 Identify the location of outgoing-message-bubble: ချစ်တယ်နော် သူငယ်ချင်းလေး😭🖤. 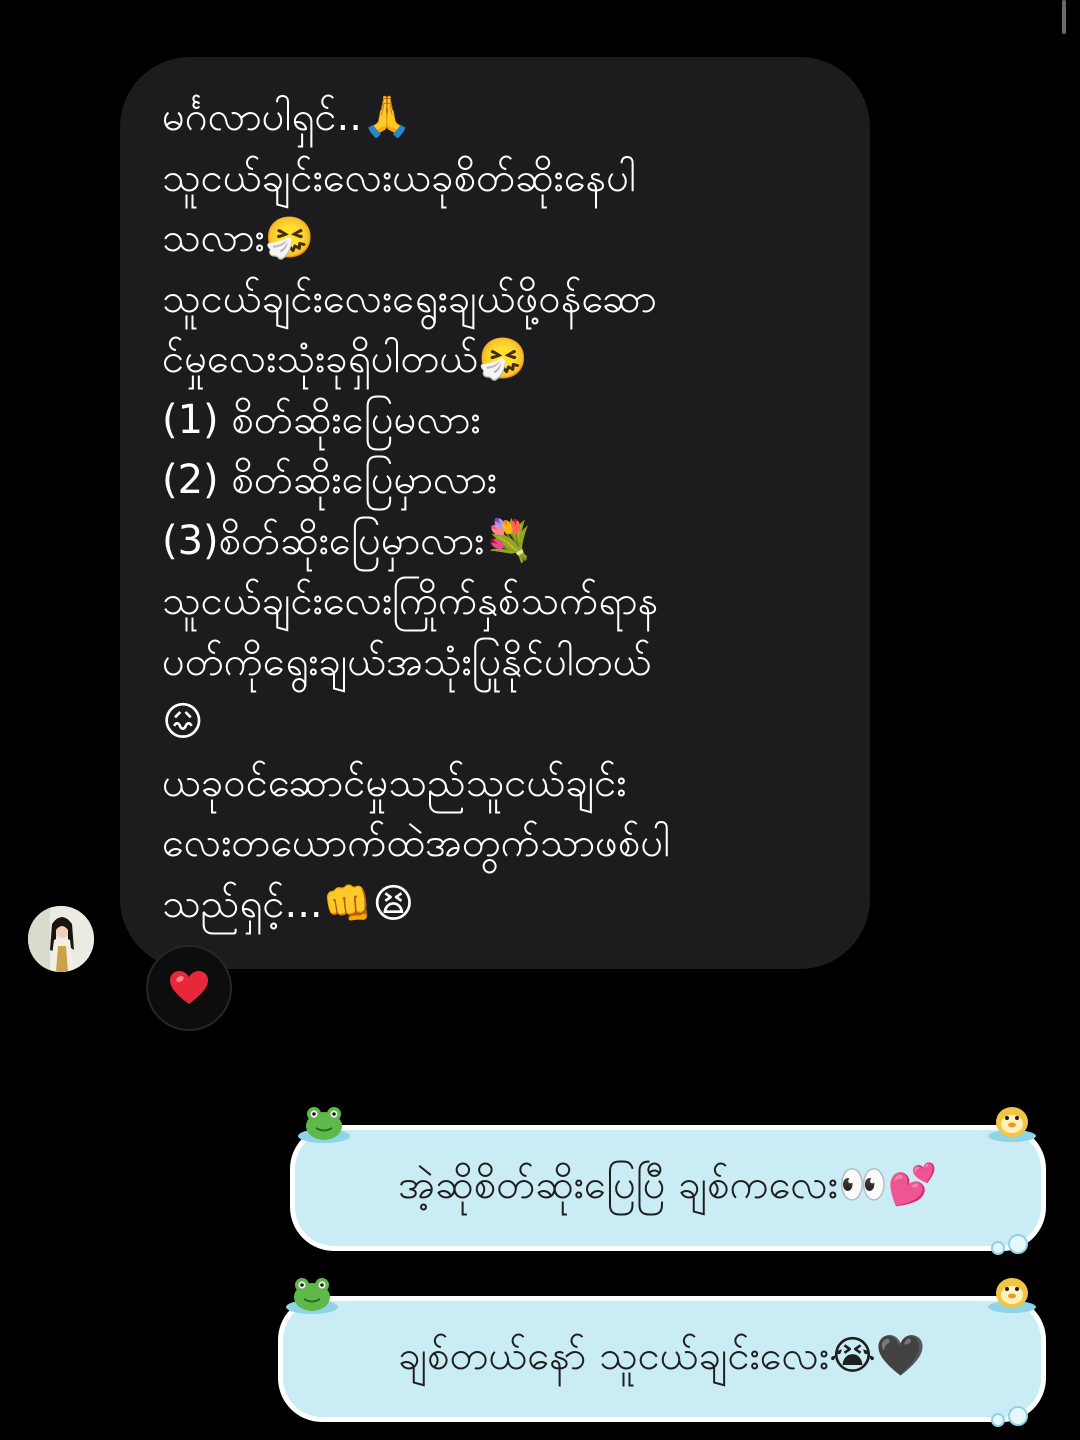
(662, 1359).